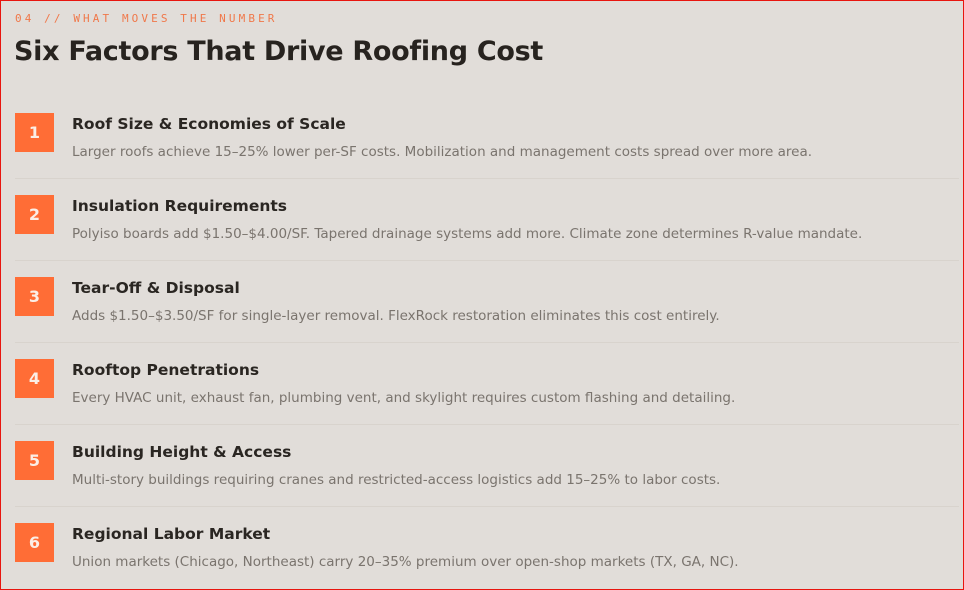  What do you see at coordinates (209, 124) in the screenshot?
I see `factor-title: Roof Size & Economies of Scale` at bounding box center [209, 124].